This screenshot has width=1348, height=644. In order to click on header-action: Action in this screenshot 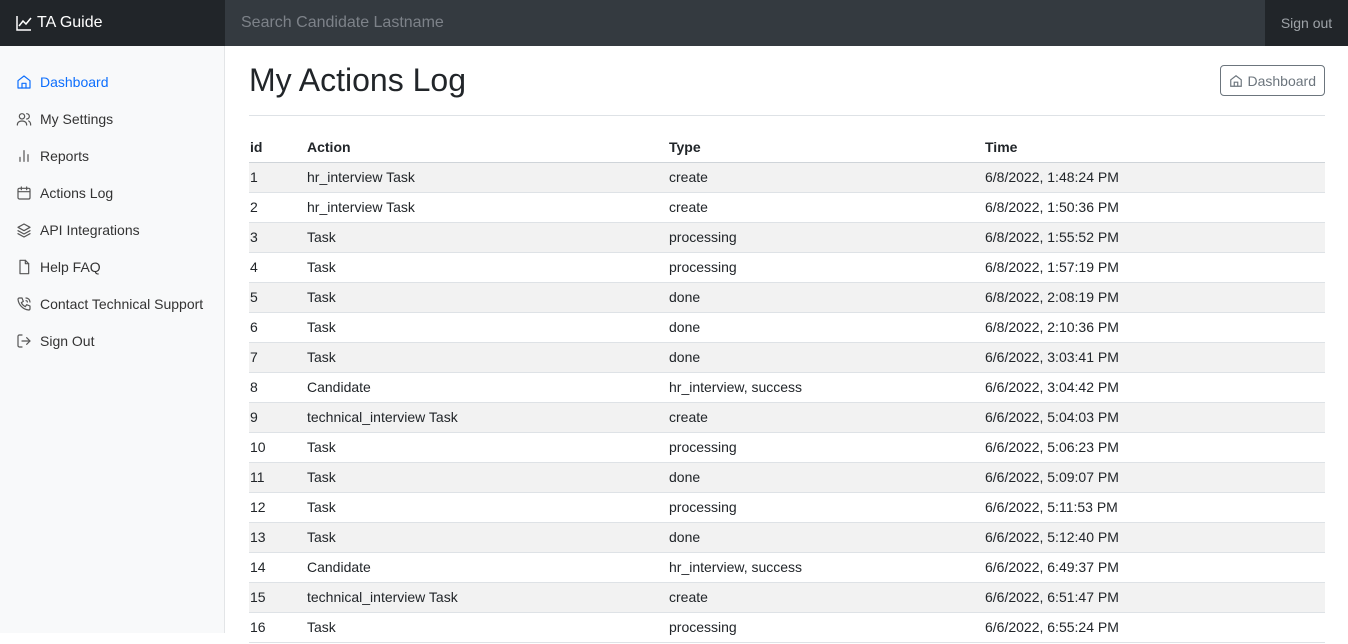, I will do `click(487, 148)`.